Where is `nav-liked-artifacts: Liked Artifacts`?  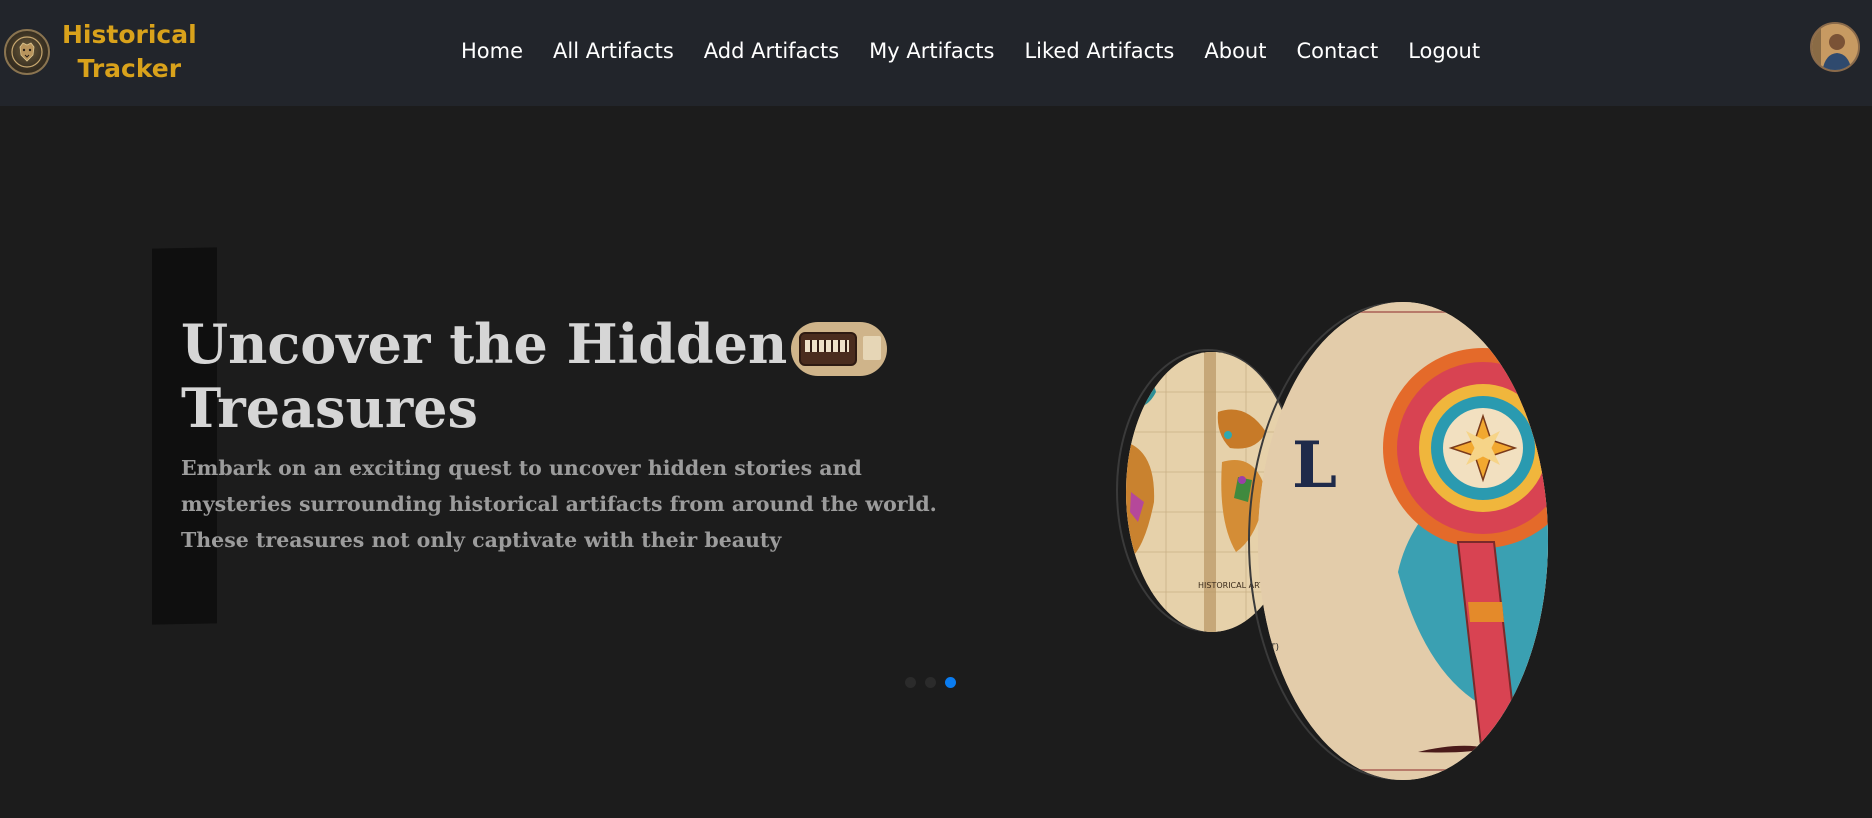
nav-liked-artifacts: Liked Artifacts is located at coordinates (1099, 51).